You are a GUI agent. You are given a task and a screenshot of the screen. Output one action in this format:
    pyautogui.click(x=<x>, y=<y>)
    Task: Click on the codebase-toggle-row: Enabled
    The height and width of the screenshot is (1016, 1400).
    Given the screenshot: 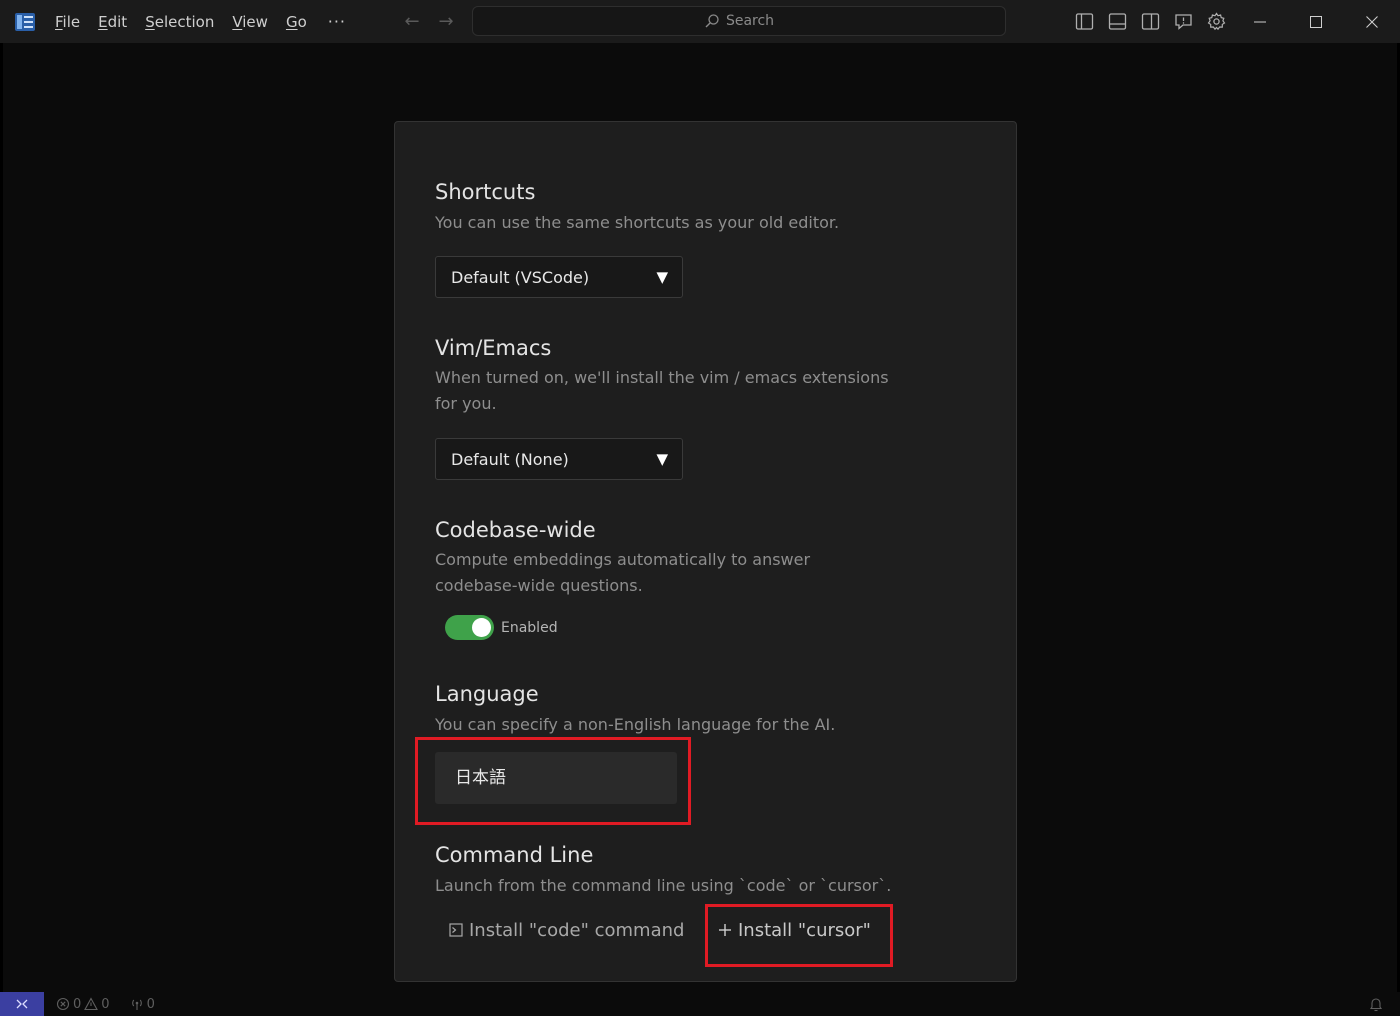 What is the action you would take?
    pyautogui.click(x=501, y=627)
    